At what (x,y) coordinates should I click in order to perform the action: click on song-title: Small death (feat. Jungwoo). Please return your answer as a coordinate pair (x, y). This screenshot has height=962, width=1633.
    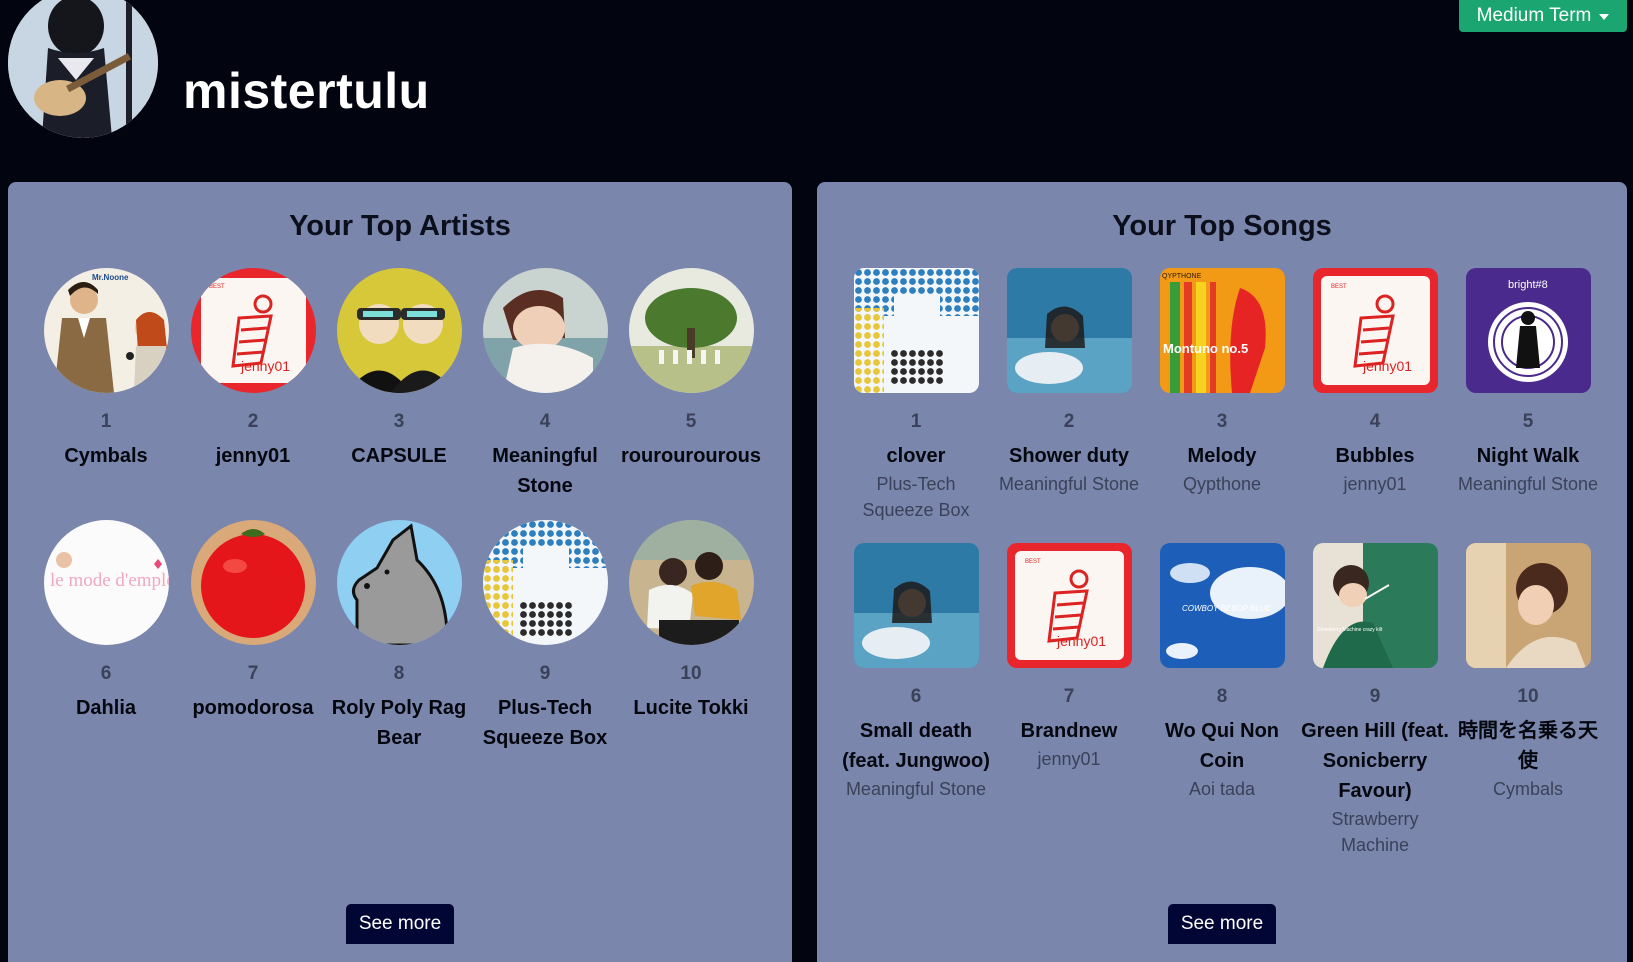
    Looking at the image, I should click on (916, 746).